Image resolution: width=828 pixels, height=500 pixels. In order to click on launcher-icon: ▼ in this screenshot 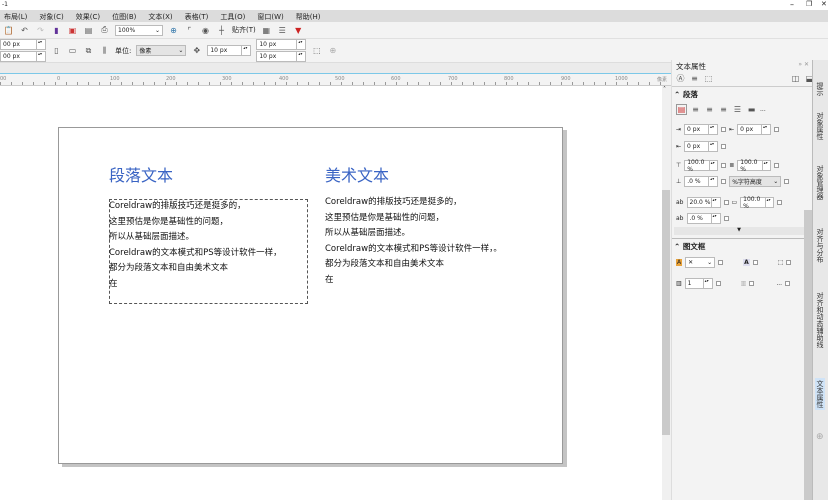, I will do `click(298, 30)`.